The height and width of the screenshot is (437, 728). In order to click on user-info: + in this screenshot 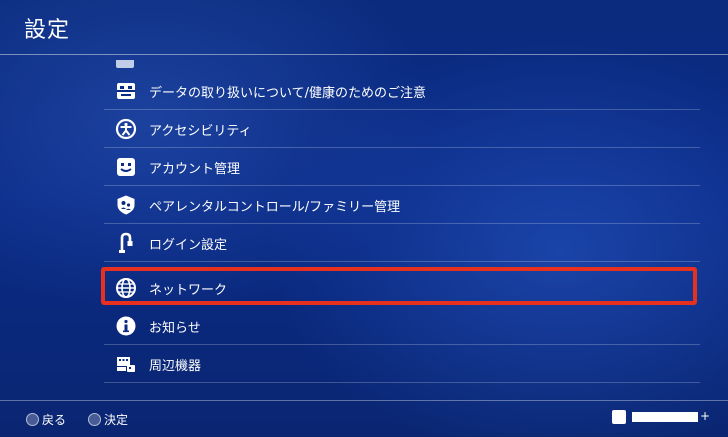, I will do `click(662, 418)`.